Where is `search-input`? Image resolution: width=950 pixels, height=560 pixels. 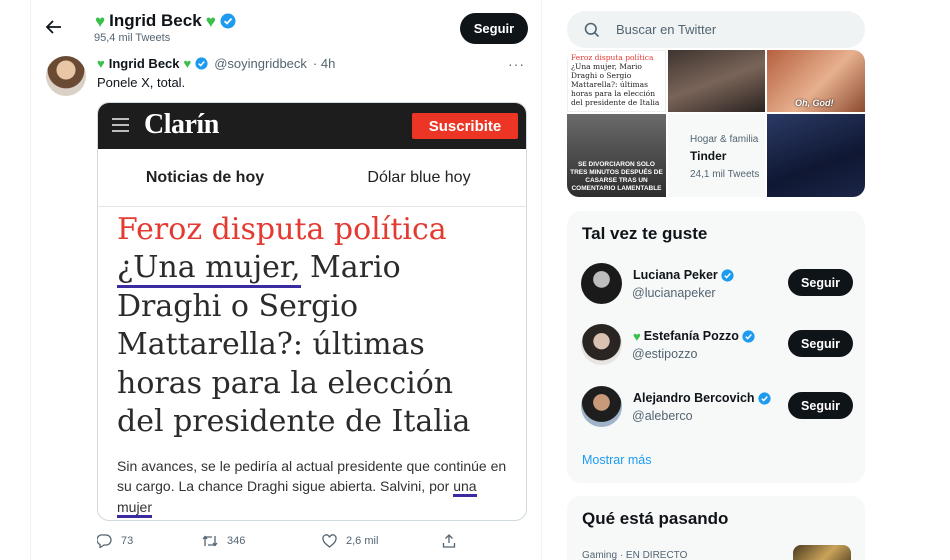 search-input is located at coordinates (731, 29).